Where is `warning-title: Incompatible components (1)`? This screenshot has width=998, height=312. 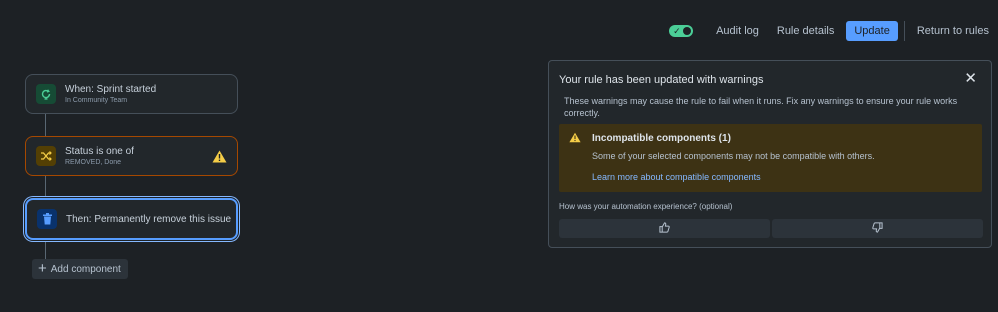 warning-title: Incompatible components (1) is located at coordinates (661, 138).